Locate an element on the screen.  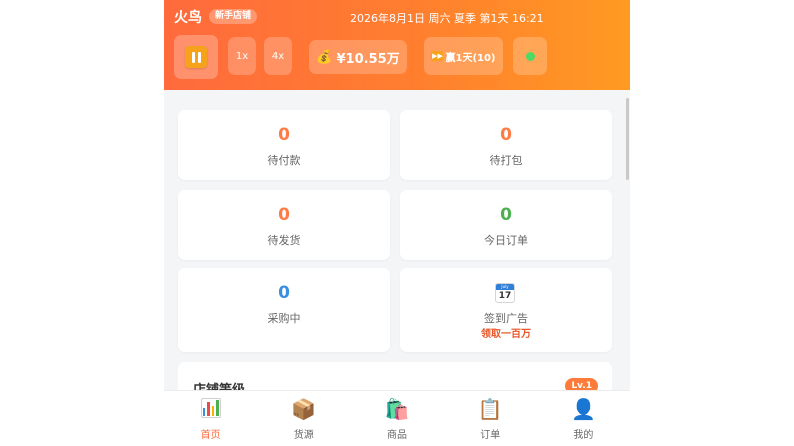
tab-home: 首页 is located at coordinates (210, 418).